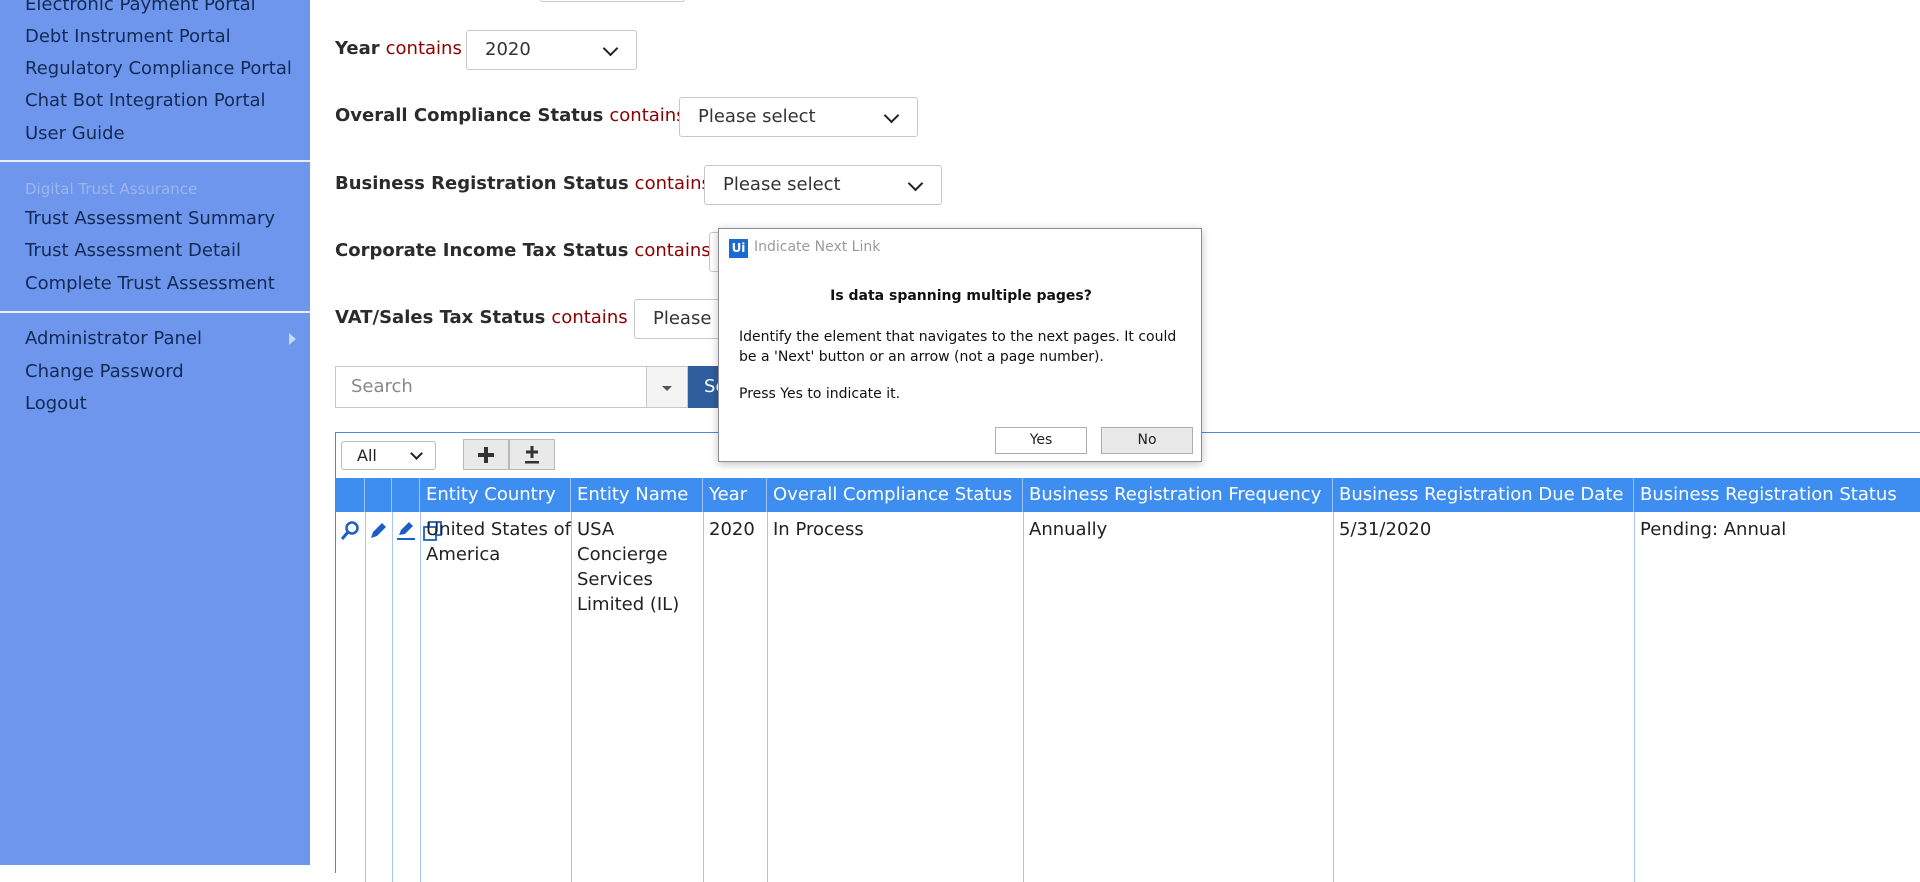 The image size is (1920, 882). I want to click on nav-trust-assessment-detail: Trust Assessment Detail, so click(133, 250).